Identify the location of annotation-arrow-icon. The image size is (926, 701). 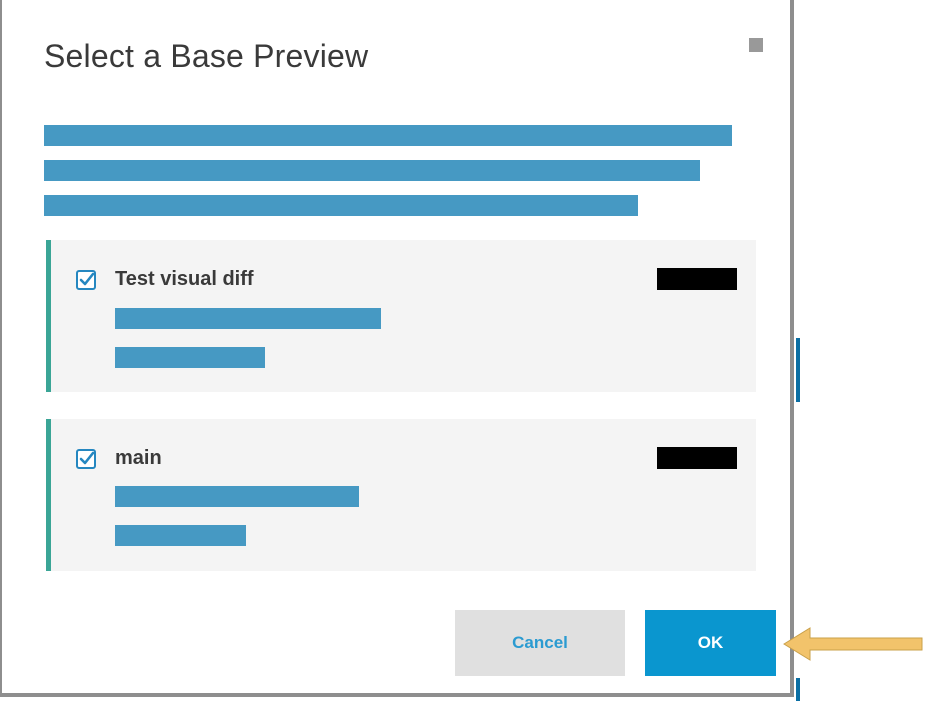
(853, 644).